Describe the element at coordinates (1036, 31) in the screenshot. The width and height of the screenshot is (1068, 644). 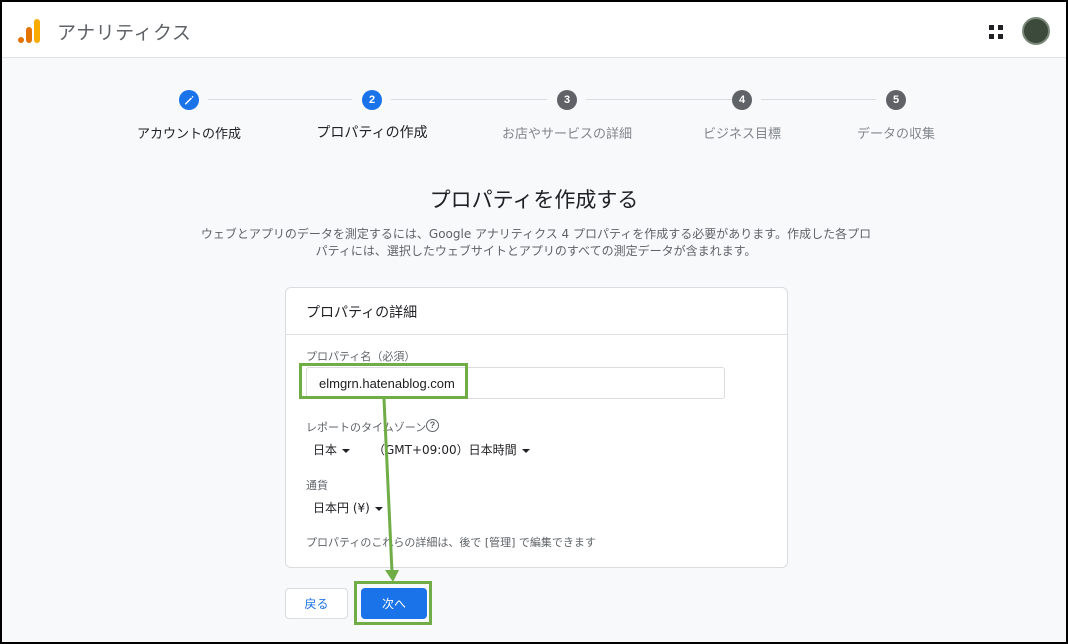
I see `avatar` at that location.